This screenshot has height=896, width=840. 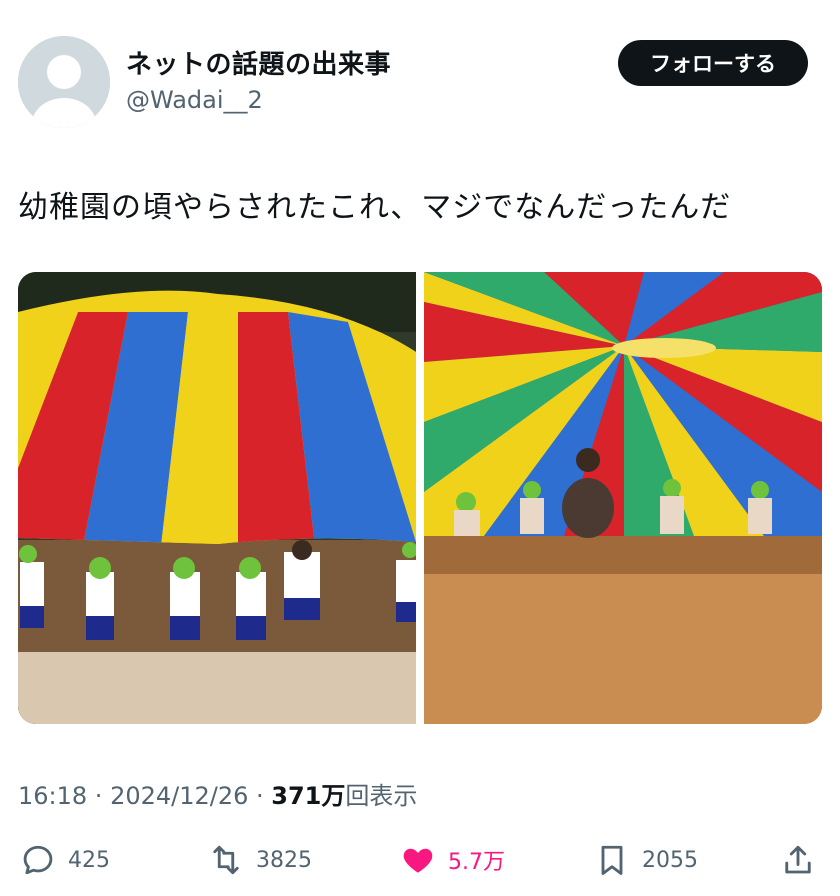 I want to click on author-handle: @Wadai__2, so click(x=194, y=100).